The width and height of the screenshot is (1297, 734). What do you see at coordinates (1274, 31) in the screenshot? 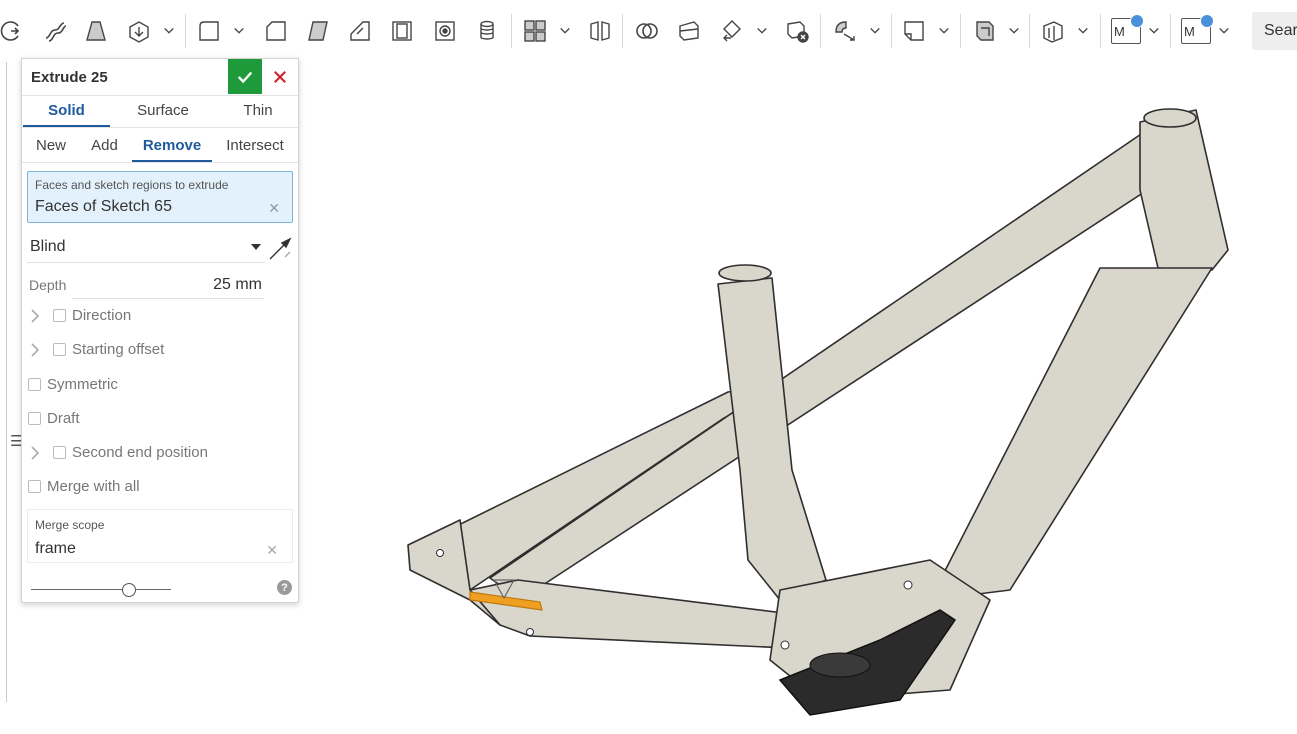
I see `search-tools-button: Sear` at bounding box center [1274, 31].